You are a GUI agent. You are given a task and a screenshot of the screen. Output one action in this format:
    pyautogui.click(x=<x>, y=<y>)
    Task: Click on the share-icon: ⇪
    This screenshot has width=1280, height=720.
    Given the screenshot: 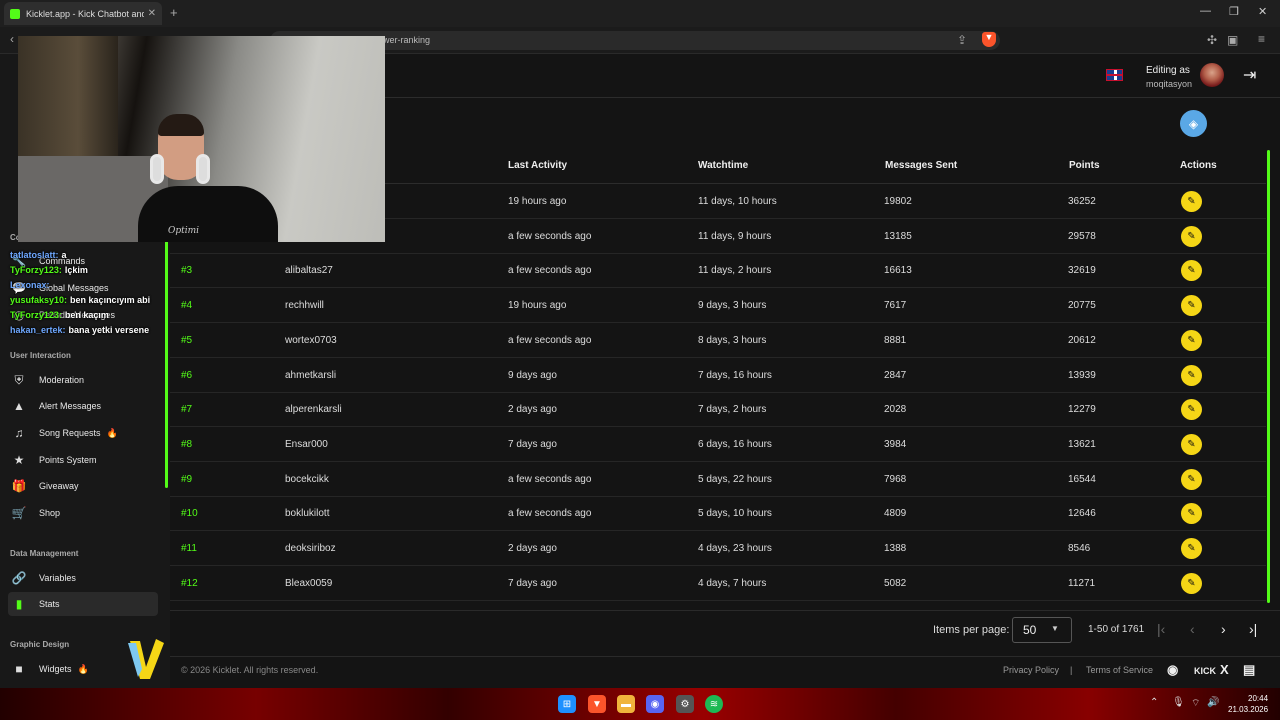 What is the action you would take?
    pyautogui.click(x=962, y=40)
    